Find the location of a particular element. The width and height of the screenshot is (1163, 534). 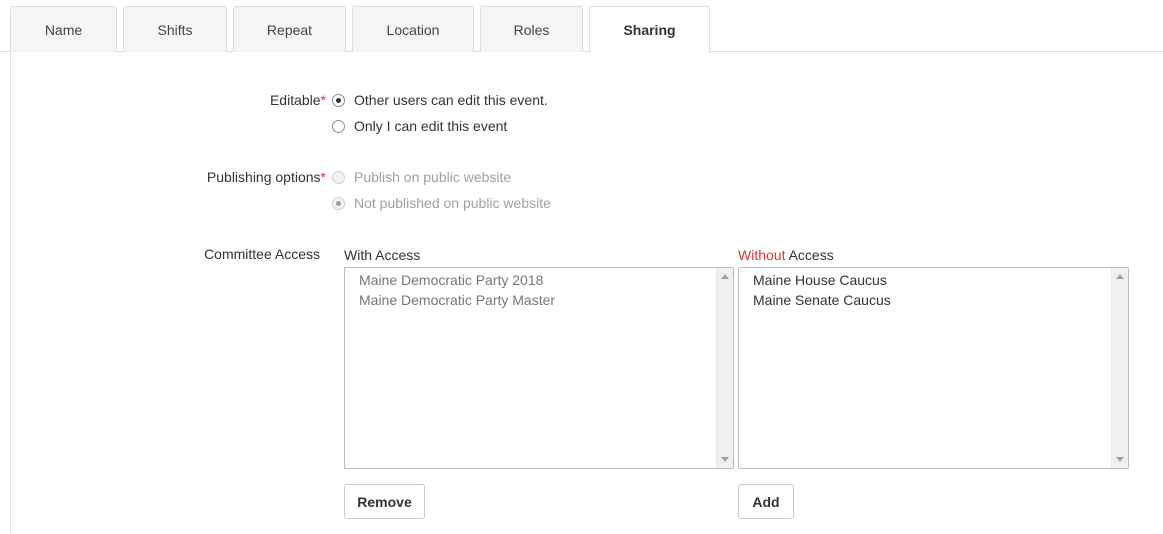

editable-option-others: Other users can edit this event. is located at coordinates (440, 100).